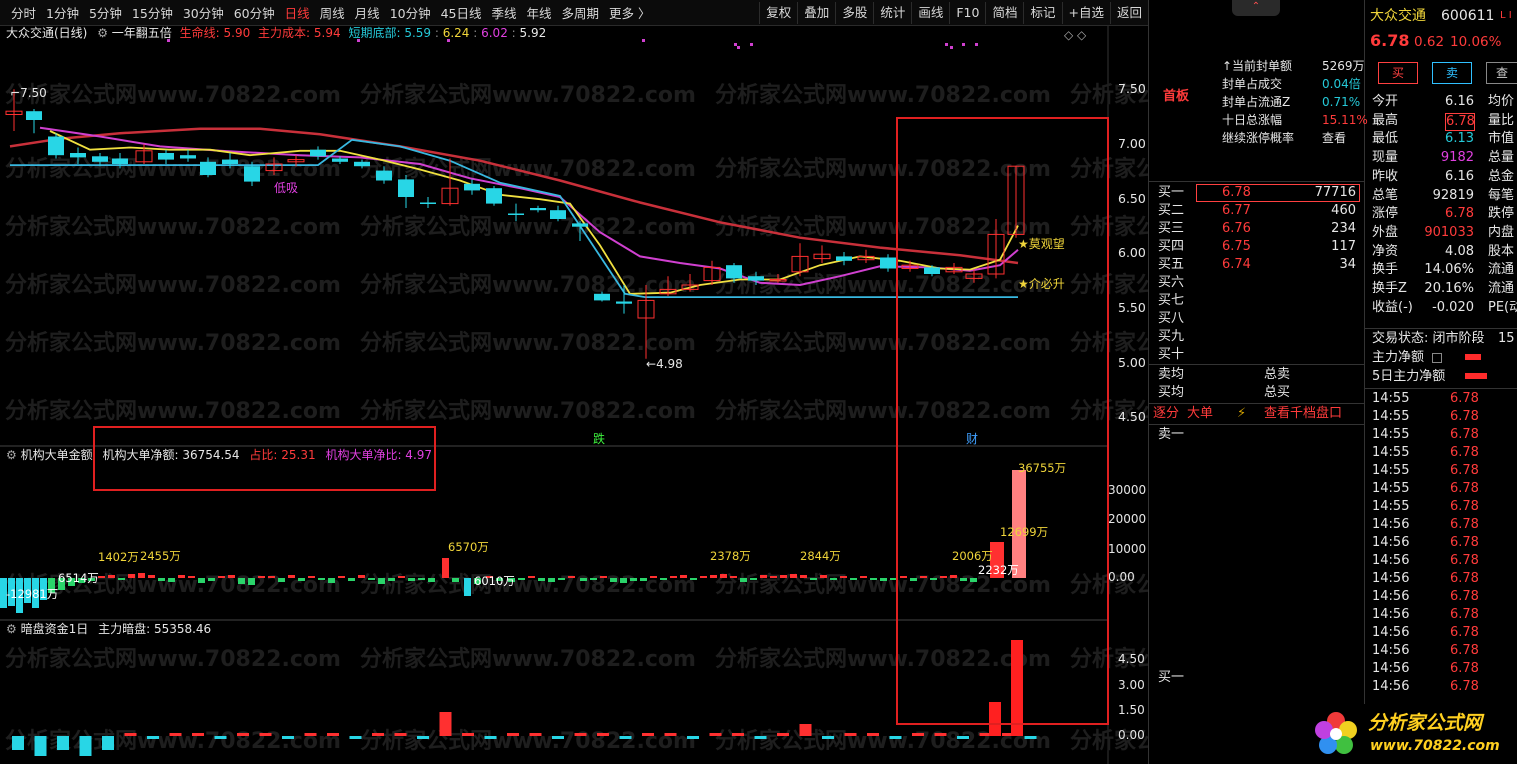 This screenshot has height=764, width=1517. Describe the element at coordinates (62, 12) in the screenshot. I see `timeframe-tab: 1分钟` at that location.